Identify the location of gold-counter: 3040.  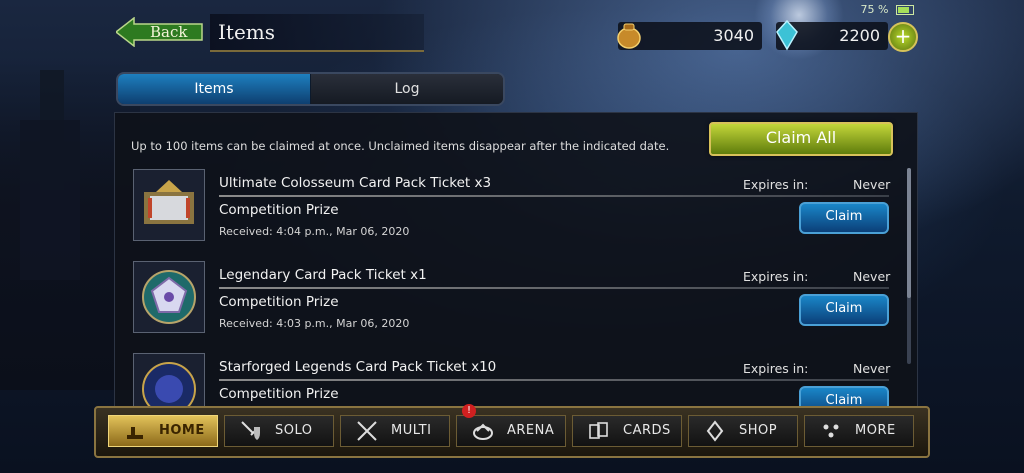
(689, 36).